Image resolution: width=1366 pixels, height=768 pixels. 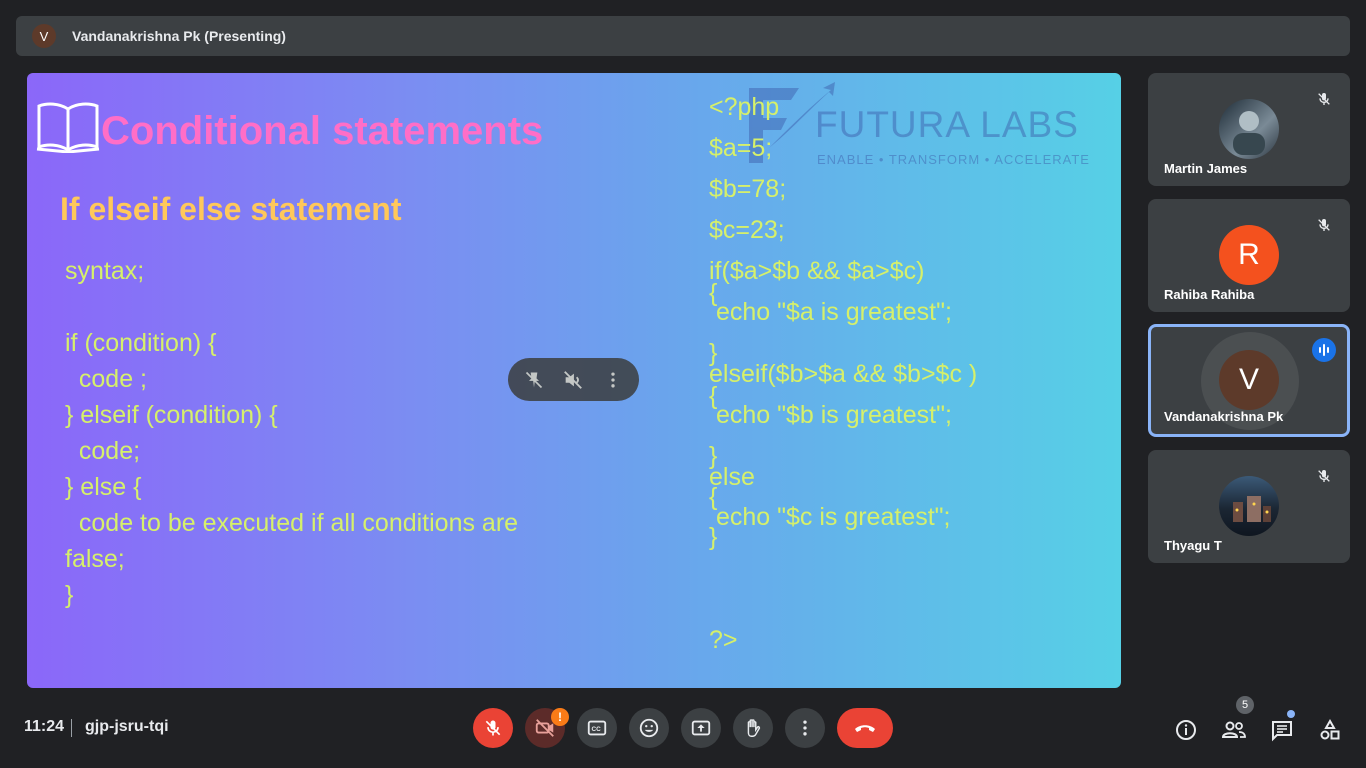 What do you see at coordinates (744, 107) in the screenshot?
I see `code-line: <?php` at bounding box center [744, 107].